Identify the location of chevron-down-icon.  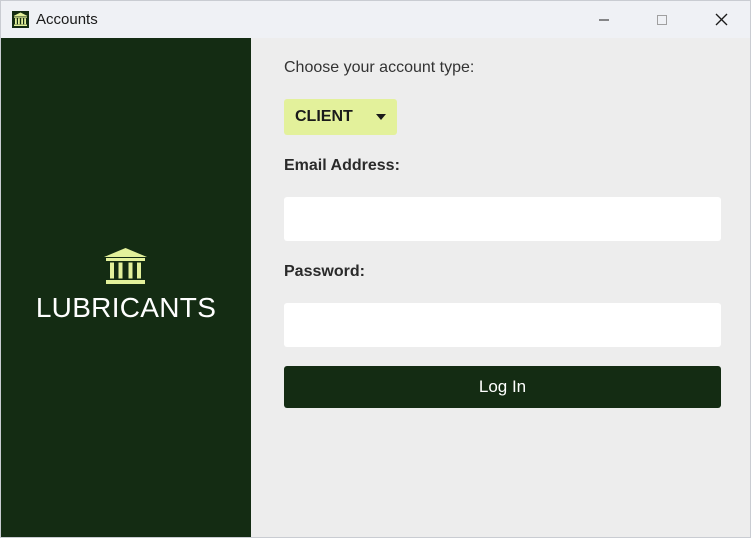
(381, 117).